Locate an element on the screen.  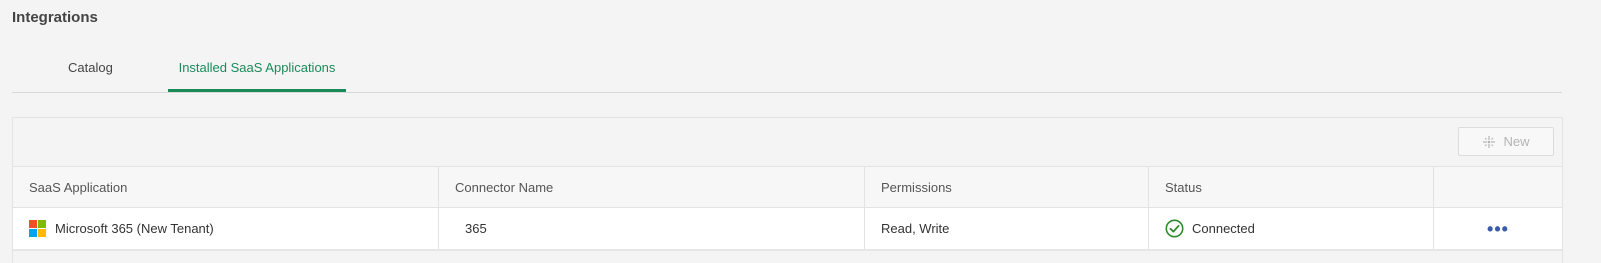
new-button: New is located at coordinates (1506, 141).